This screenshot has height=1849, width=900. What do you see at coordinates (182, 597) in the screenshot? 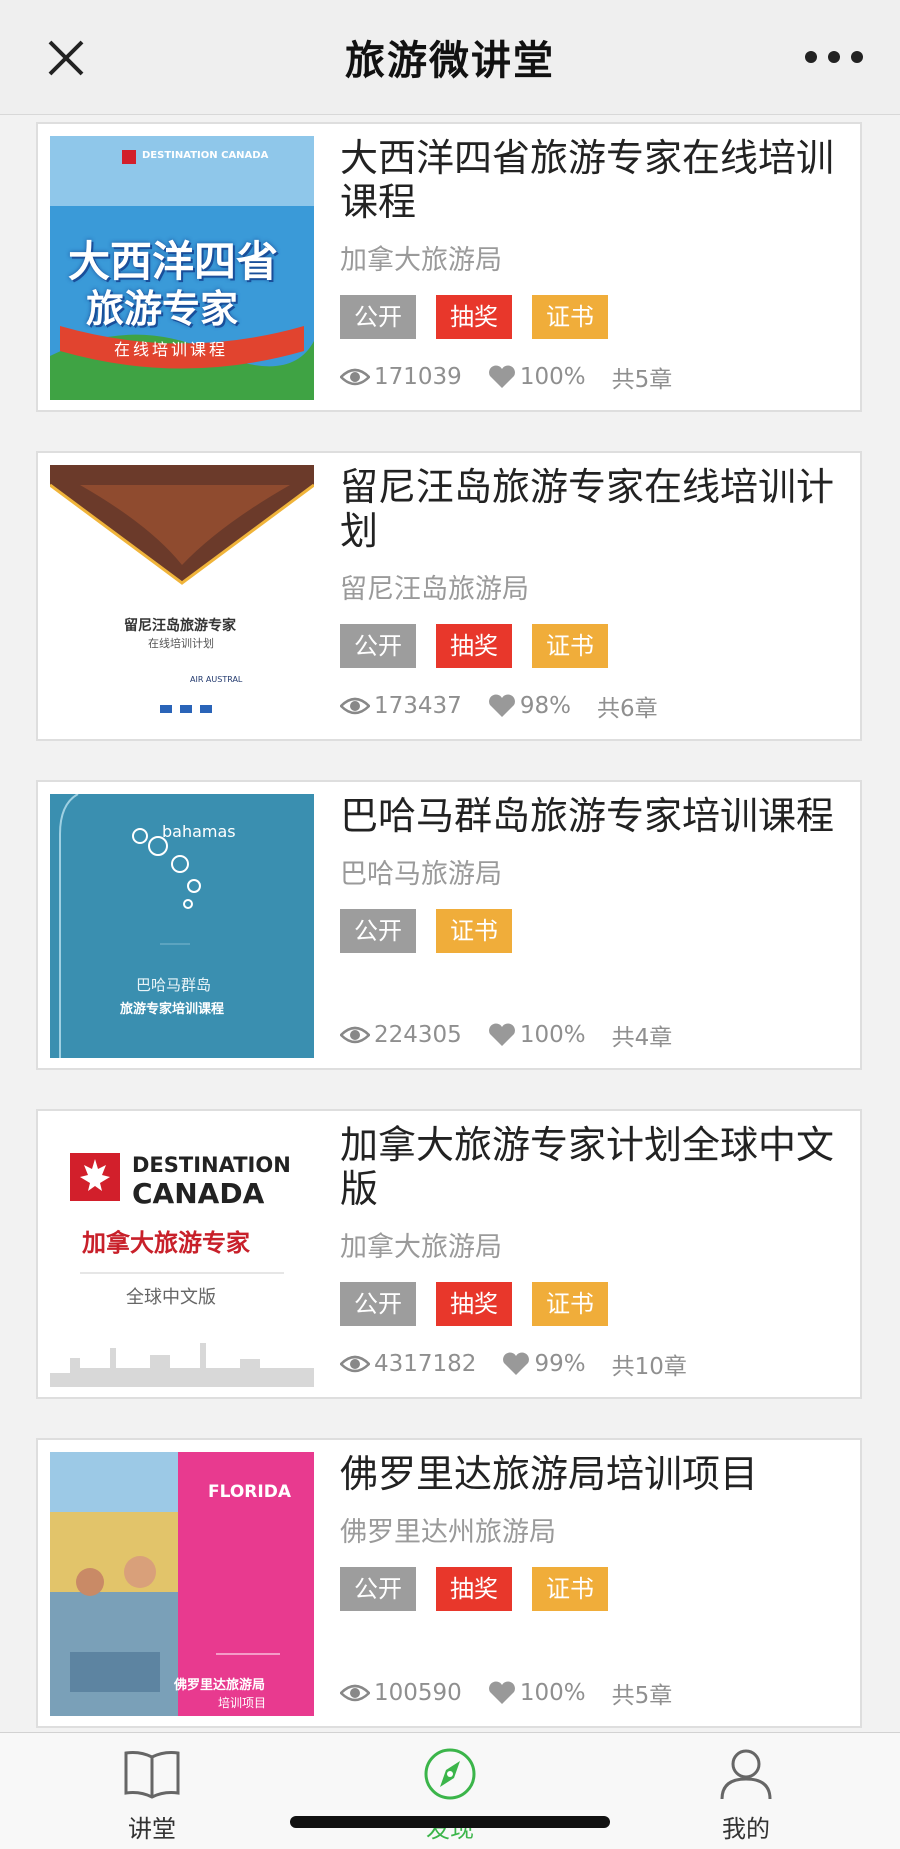
I see `course-thumbnail: 留尼汪岛旅游专家 在线培训计划 AIR AUSTRAL` at bounding box center [182, 597].